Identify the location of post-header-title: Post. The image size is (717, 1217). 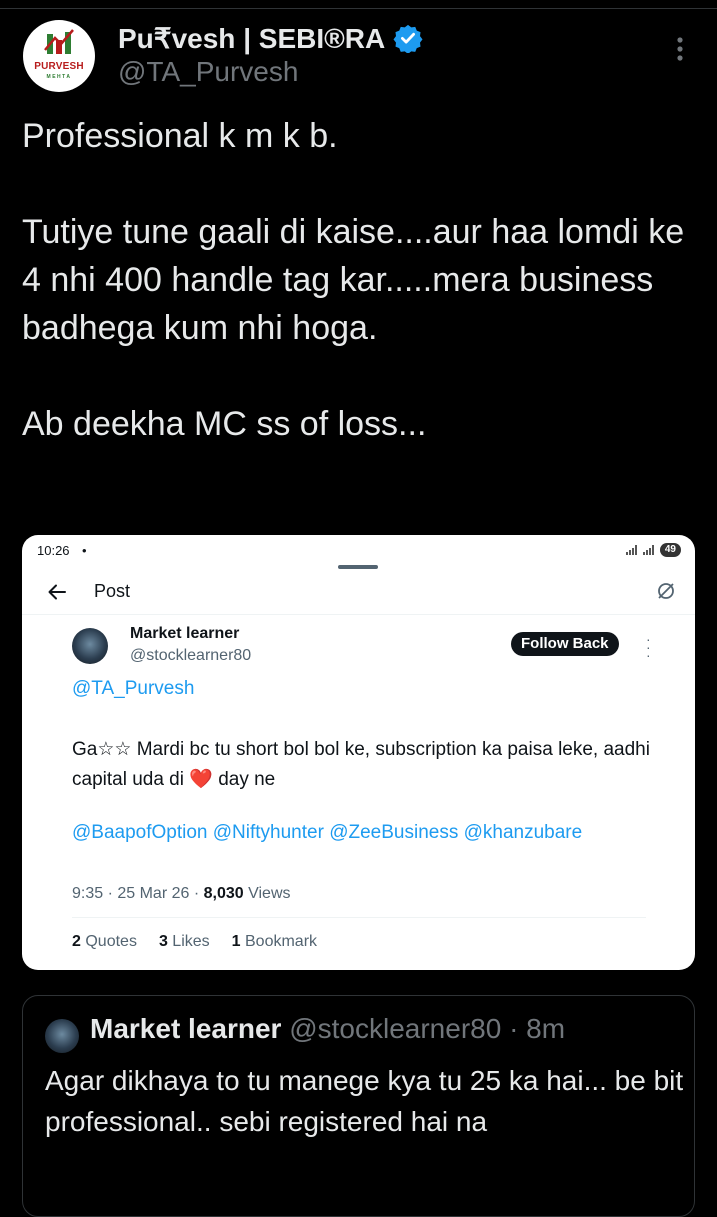
(112, 591).